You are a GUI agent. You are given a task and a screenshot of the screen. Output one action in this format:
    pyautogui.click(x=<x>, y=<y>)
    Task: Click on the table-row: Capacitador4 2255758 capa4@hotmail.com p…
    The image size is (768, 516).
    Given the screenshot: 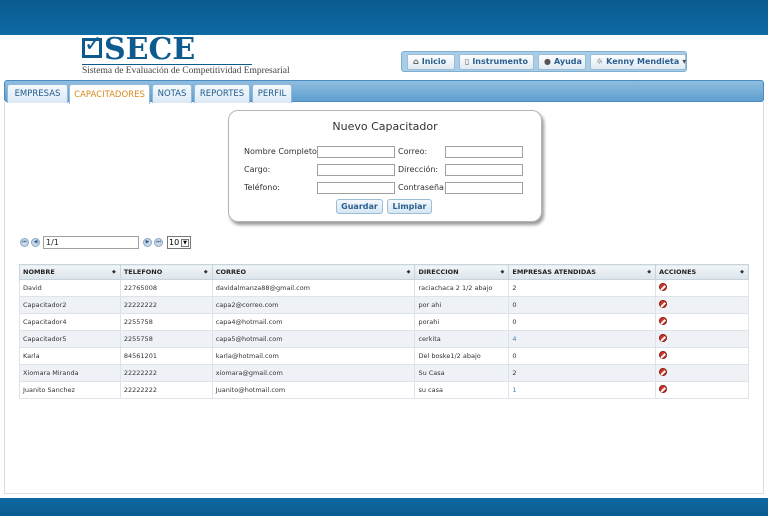 What is the action you would take?
    pyautogui.click(x=384, y=322)
    